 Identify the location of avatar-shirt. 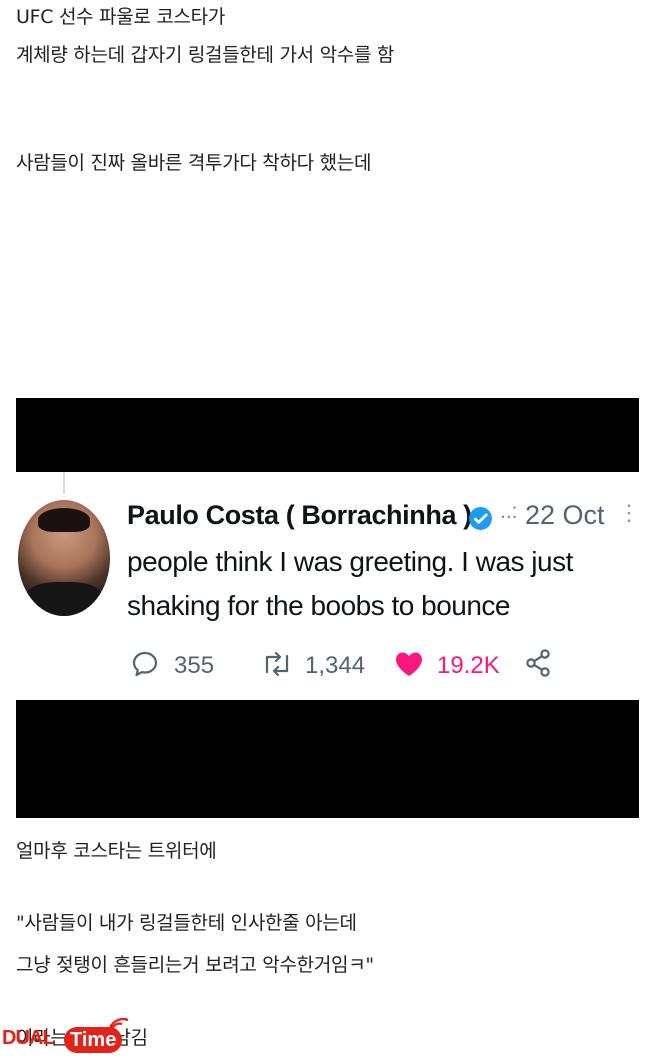
(64, 599).